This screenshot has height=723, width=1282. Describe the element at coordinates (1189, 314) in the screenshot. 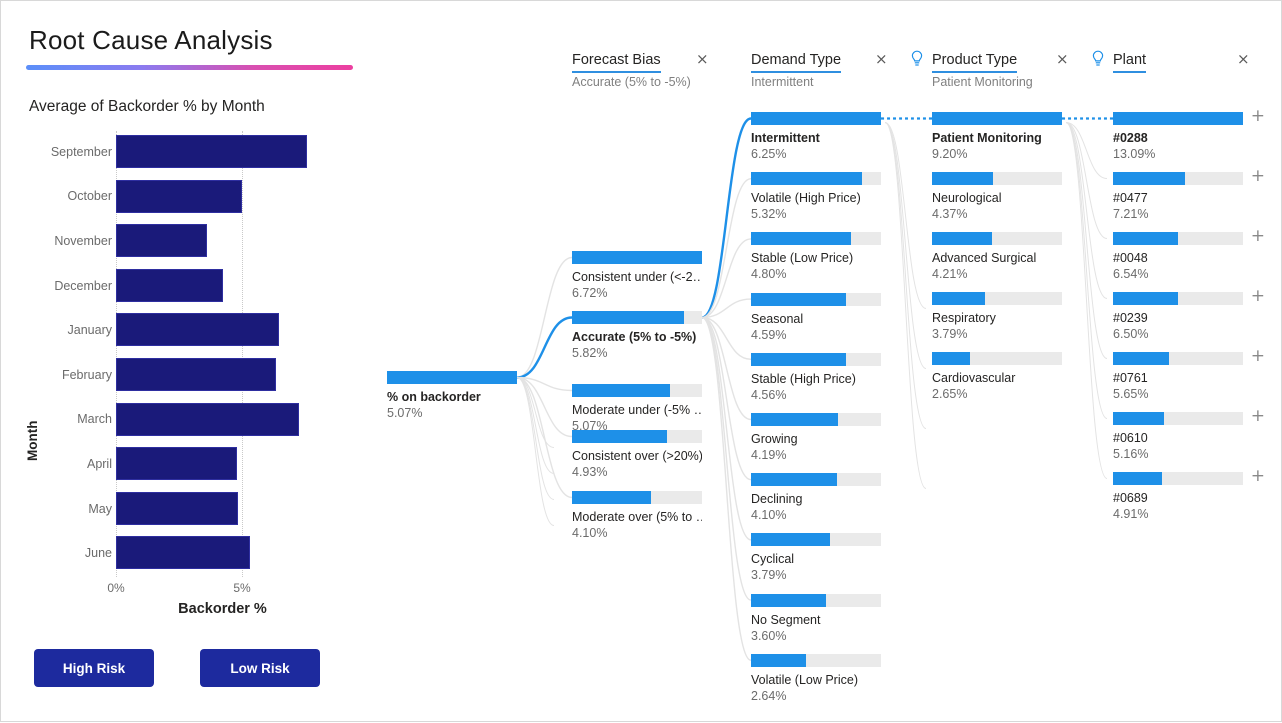

I see `plant-node: + #0239 6.50%` at that location.